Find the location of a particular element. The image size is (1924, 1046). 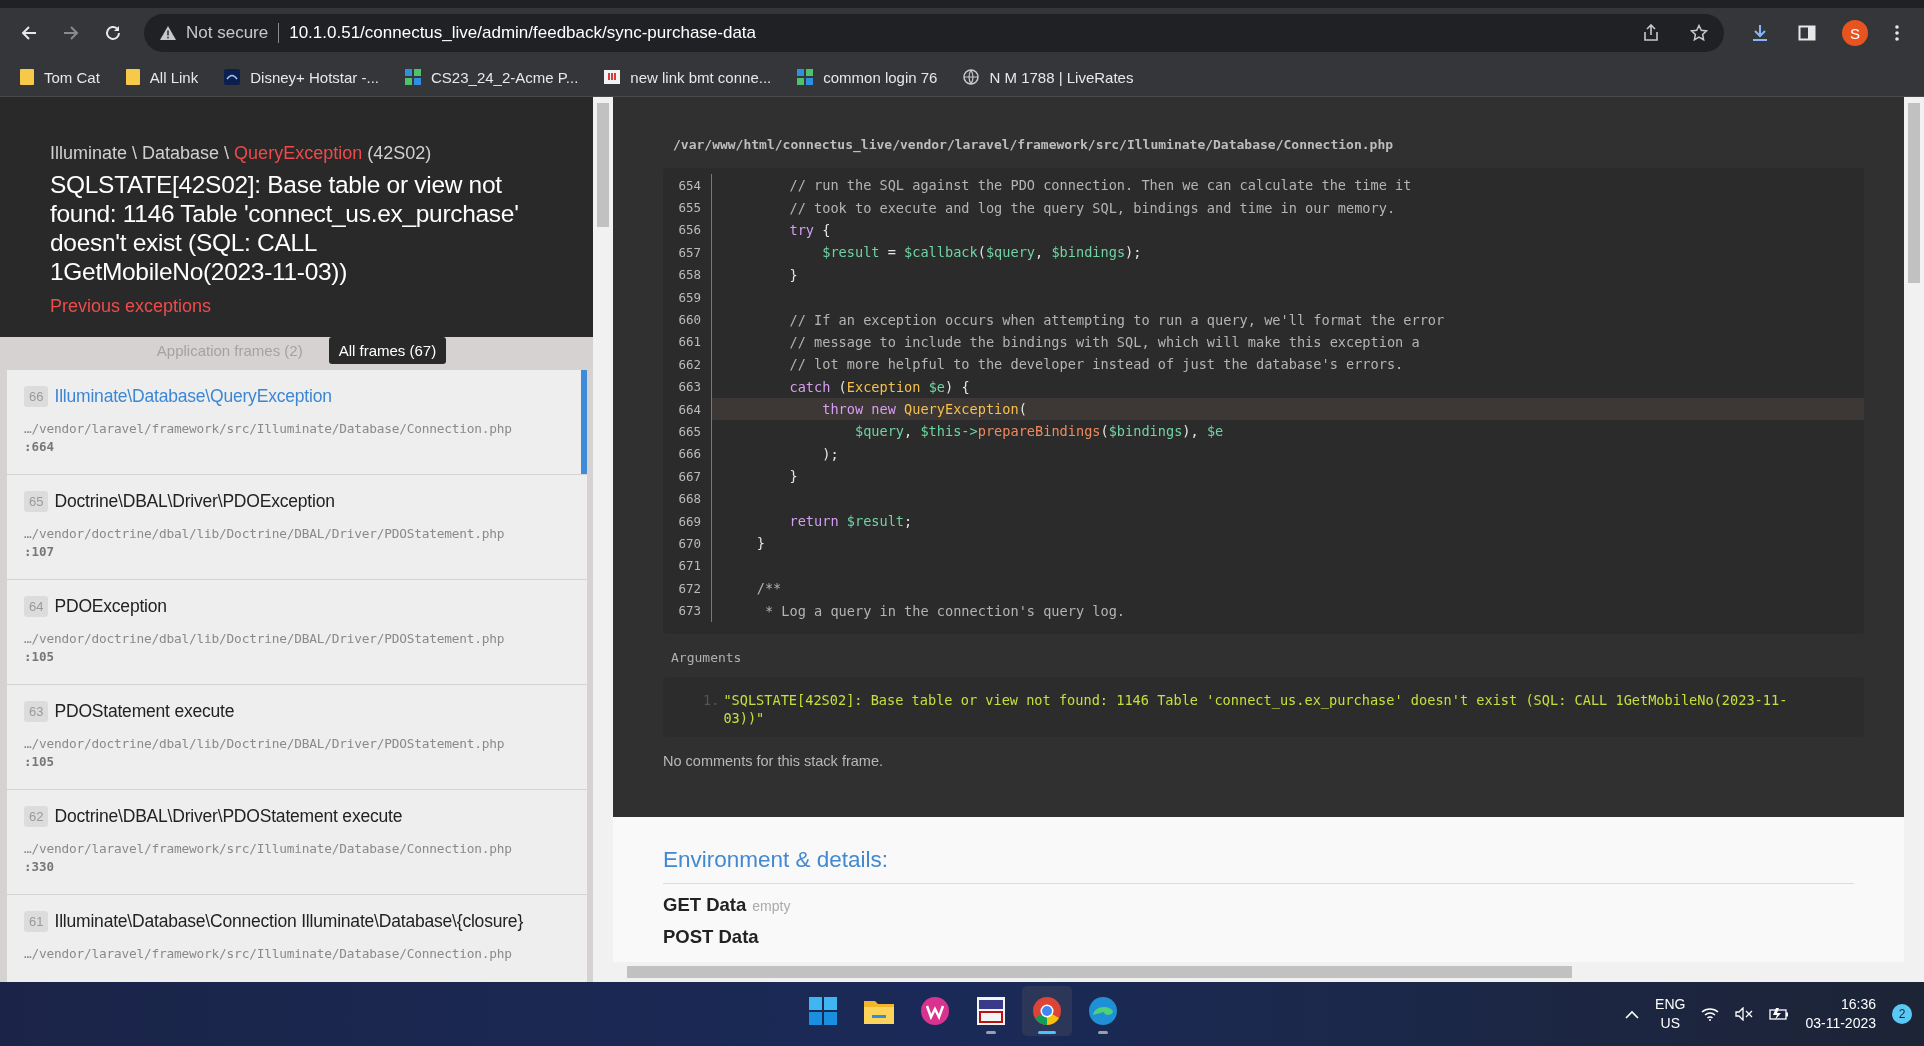

frame-line: :664 is located at coordinates (40, 446).